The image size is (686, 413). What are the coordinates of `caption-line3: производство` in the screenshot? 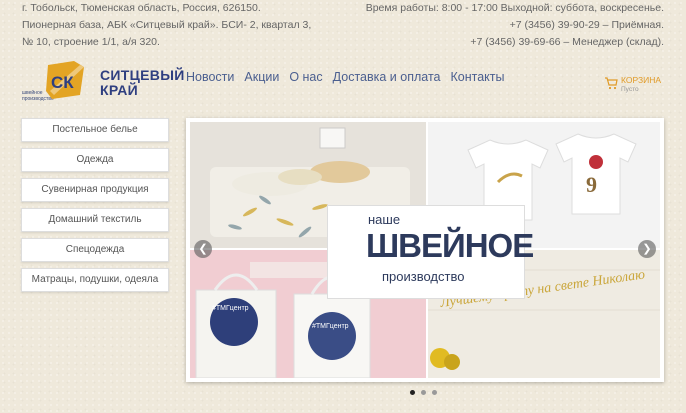 It's located at (423, 276).